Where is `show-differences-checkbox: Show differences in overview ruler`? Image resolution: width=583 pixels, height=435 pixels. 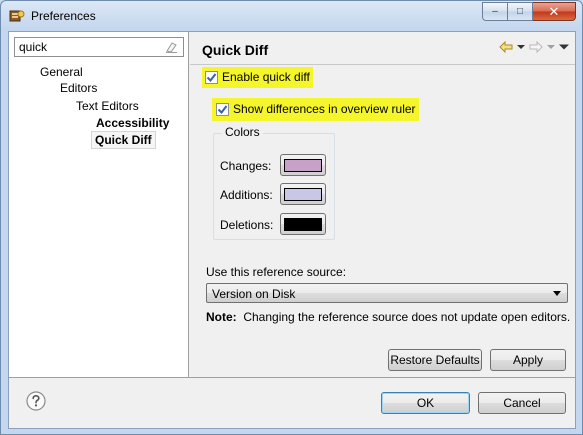
show-differences-checkbox: Show differences in overview ruler is located at coordinates (316, 109).